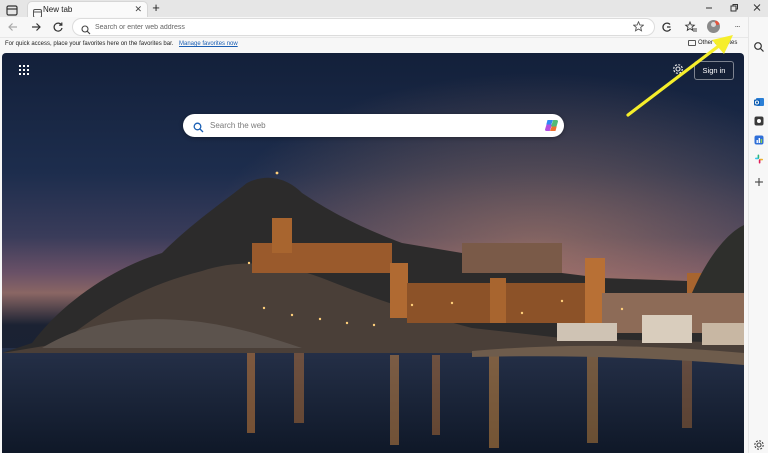 Image resolution: width=768 pixels, height=453 pixels. What do you see at coordinates (156, 7) in the screenshot?
I see `new-tab-button: +` at bounding box center [156, 7].